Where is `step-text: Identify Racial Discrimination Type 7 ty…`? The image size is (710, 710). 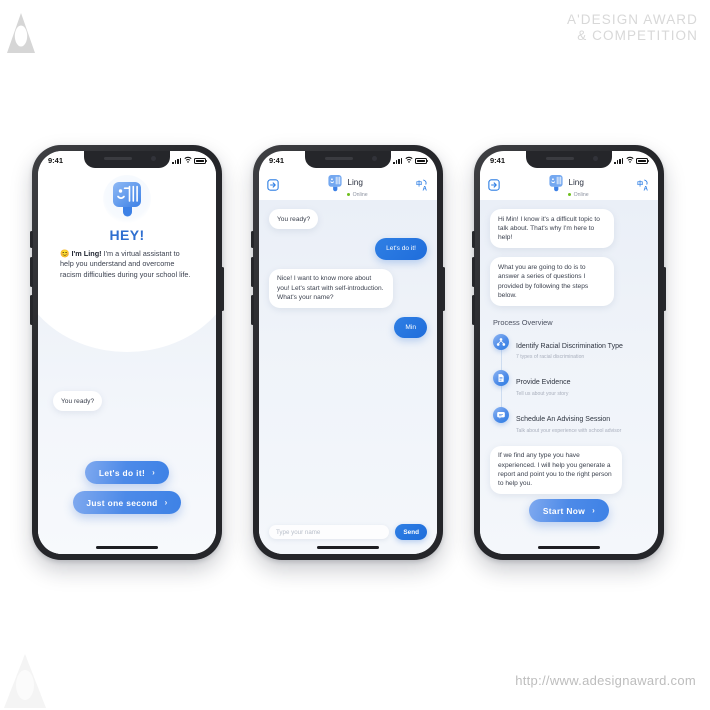 step-text: Identify Racial Discrimination Type 7 ty… is located at coordinates (569, 348).